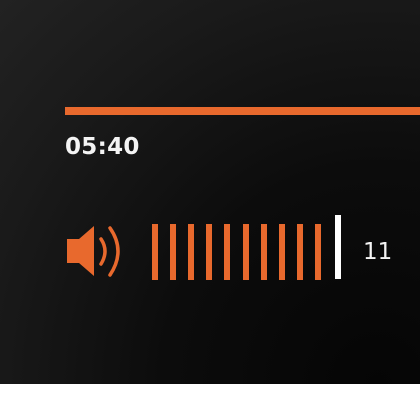  I want to click on volume-level-bars, so click(252, 252).